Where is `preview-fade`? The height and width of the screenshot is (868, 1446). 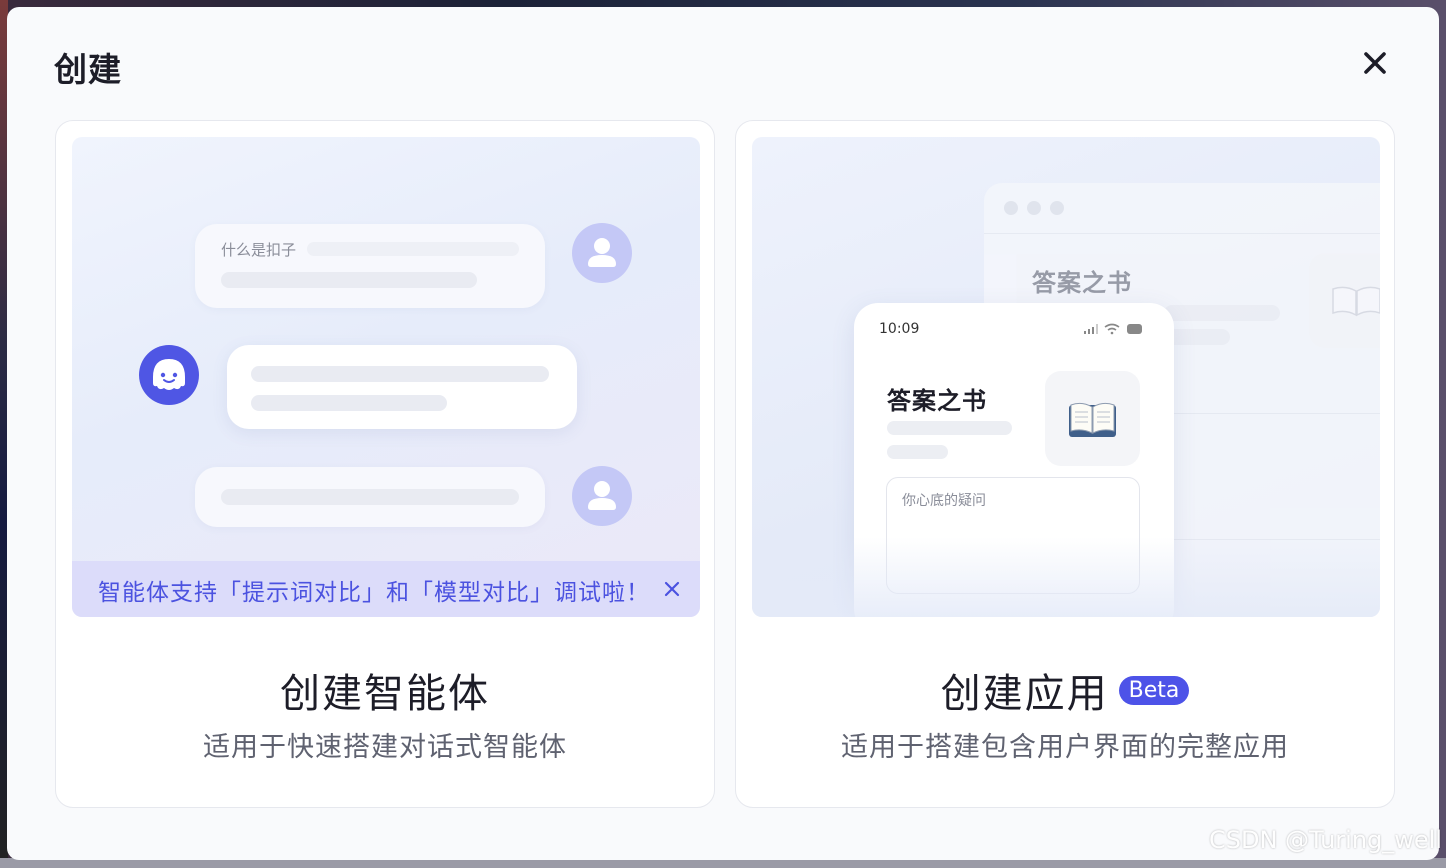
preview-fade is located at coordinates (1066, 577).